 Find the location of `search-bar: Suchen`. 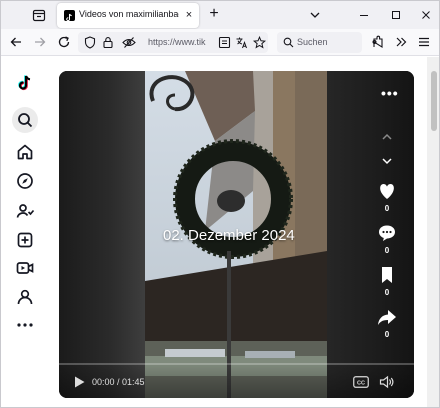

search-bar: Suchen is located at coordinates (319, 42).